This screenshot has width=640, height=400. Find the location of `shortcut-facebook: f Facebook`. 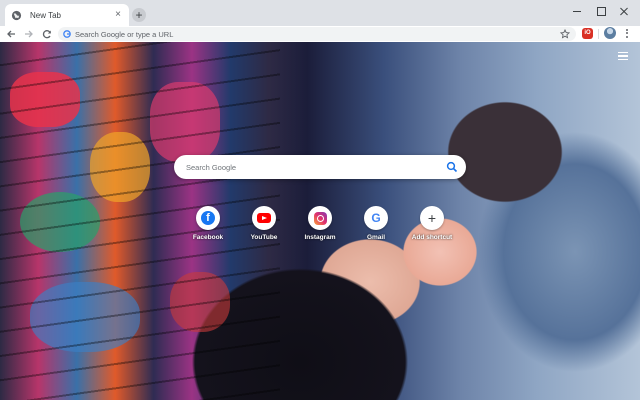

shortcut-facebook: f Facebook is located at coordinates (208, 223).